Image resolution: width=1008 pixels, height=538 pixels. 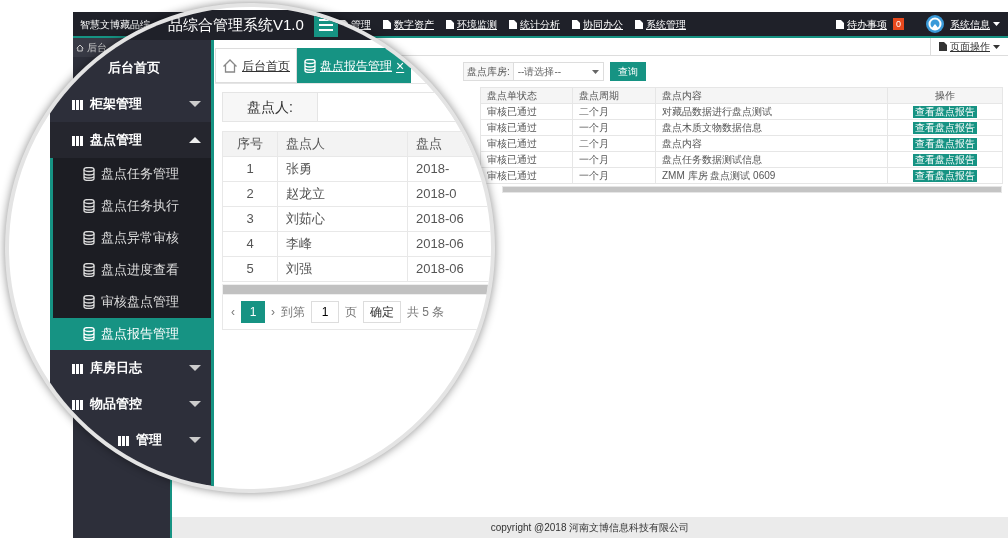 I want to click on submenu-item: 盘点任务执行, so click(x=132, y=206).